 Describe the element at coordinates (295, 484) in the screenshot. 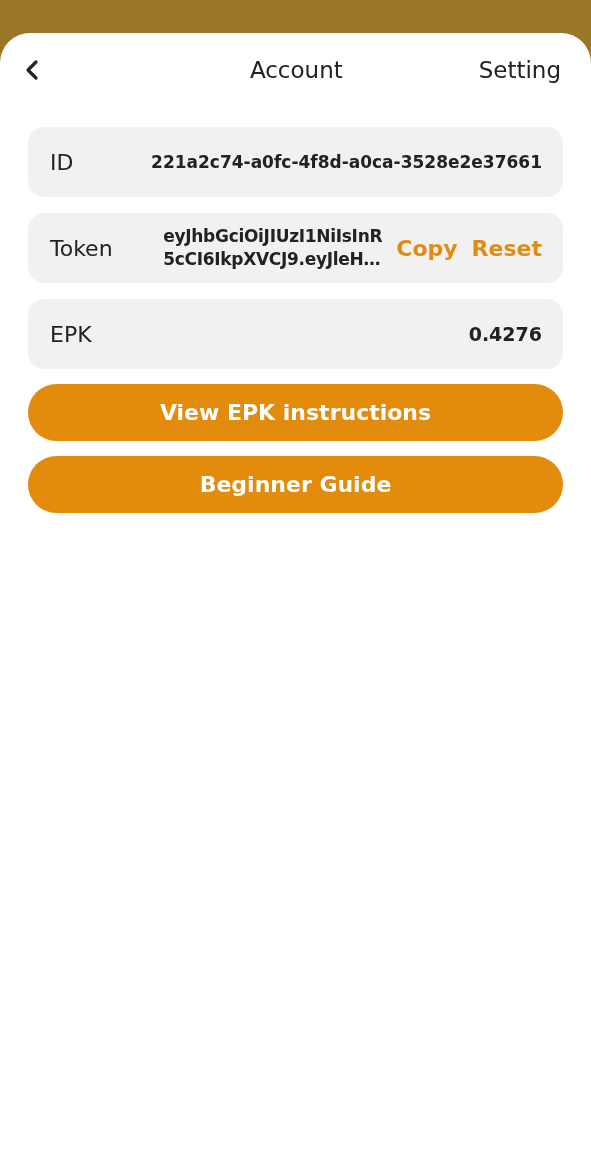

I see `primary-button: Beginner Guide` at that location.